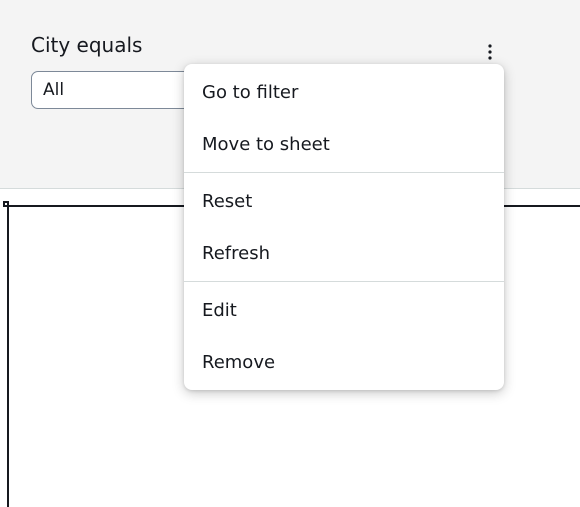 This screenshot has width=580, height=507. What do you see at coordinates (250, 92) in the screenshot?
I see `menu-item-label: Go to filter` at bounding box center [250, 92].